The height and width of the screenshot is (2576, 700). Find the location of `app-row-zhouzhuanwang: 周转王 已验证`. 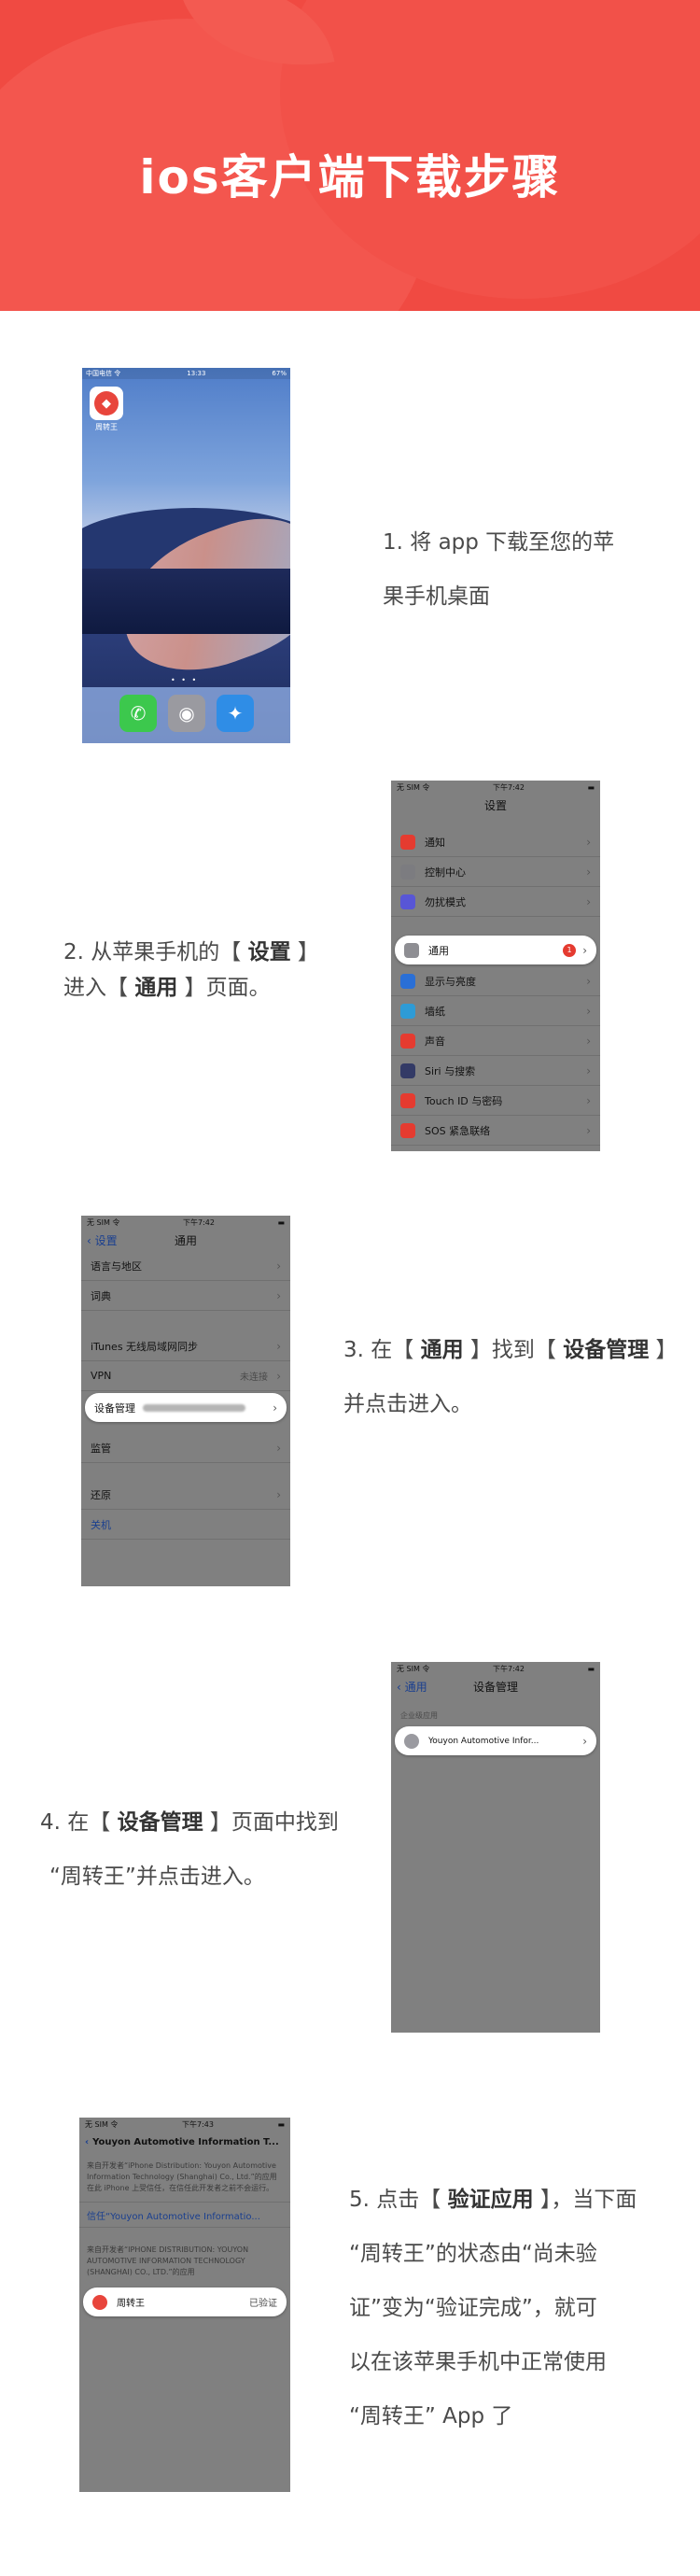

app-row-zhouzhuanwang: 周转王 已验证 is located at coordinates (185, 2301).